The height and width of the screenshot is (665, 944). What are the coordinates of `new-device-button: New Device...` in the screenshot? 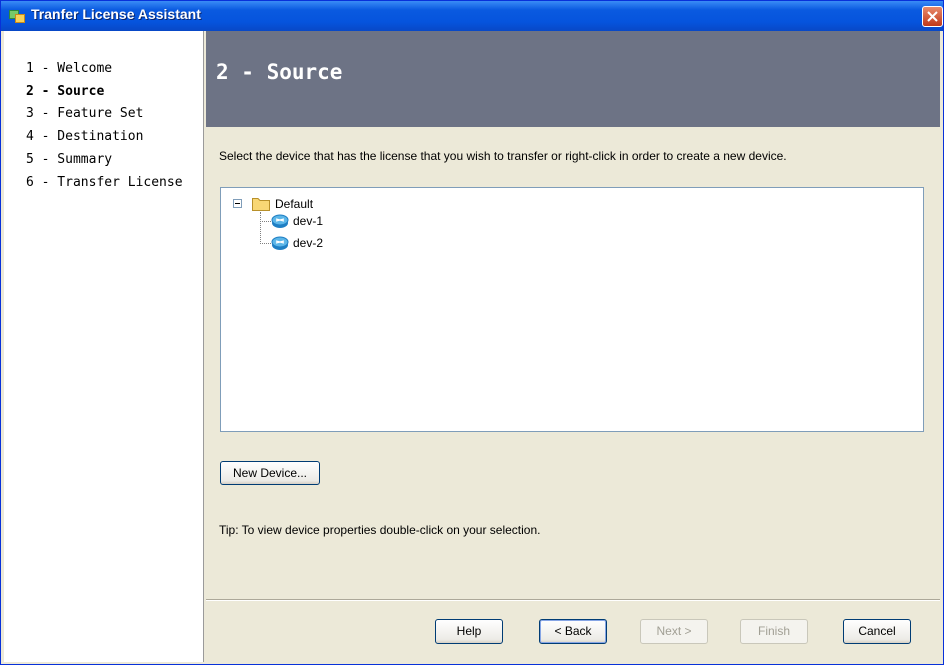 It's located at (270, 473).